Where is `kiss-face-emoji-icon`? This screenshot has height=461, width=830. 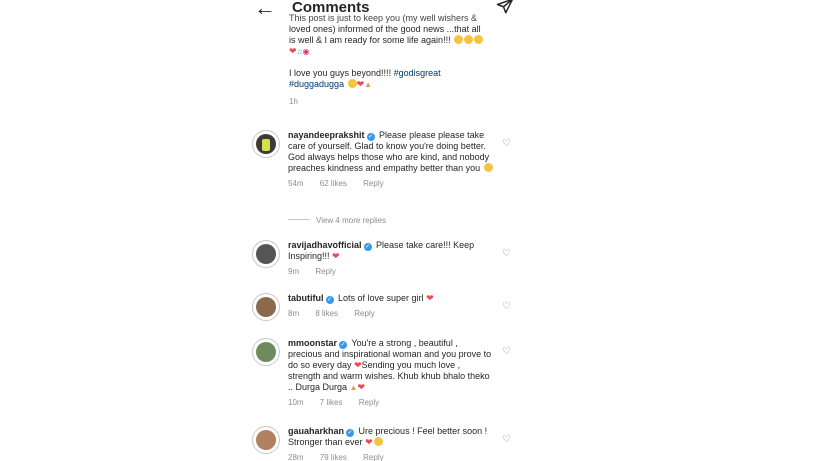 kiss-face-emoji-icon is located at coordinates (378, 441).